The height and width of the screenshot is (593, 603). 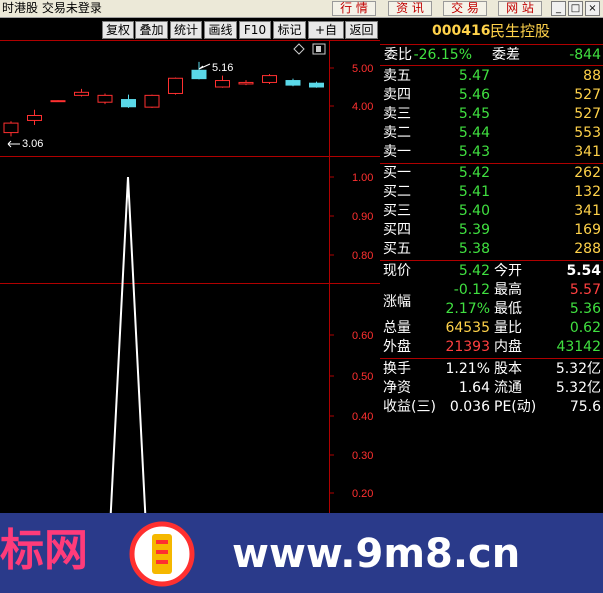 What do you see at coordinates (491, 192) in the screenshot?
I see `bid-row: 买二 5.41 132` at bounding box center [491, 192].